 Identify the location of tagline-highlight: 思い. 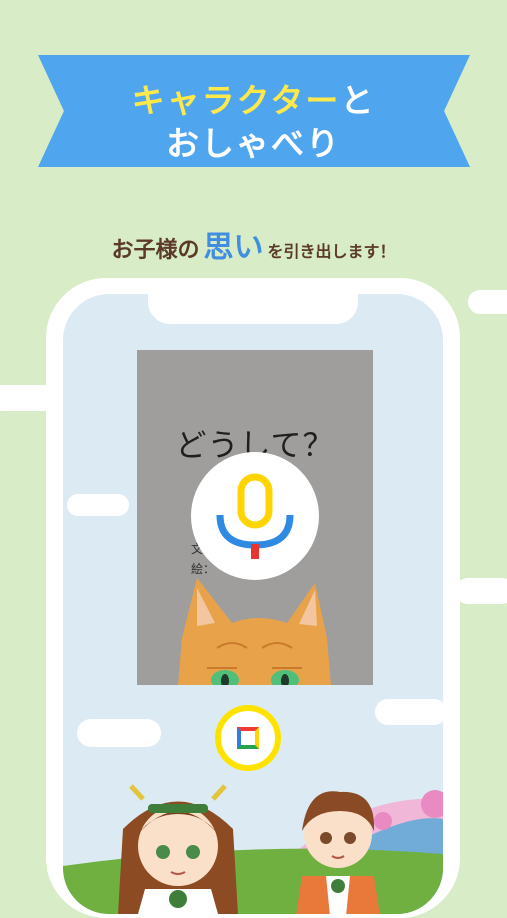
(233, 247).